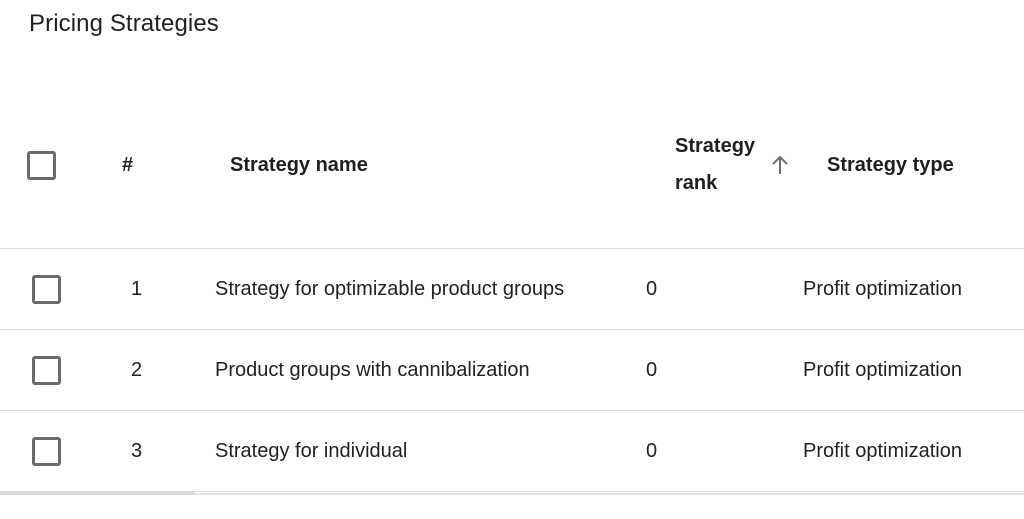 Image resolution: width=1024 pixels, height=519 pixels. I want to click on column-header-strategy-rank-line2: rank, so click(696, 183).